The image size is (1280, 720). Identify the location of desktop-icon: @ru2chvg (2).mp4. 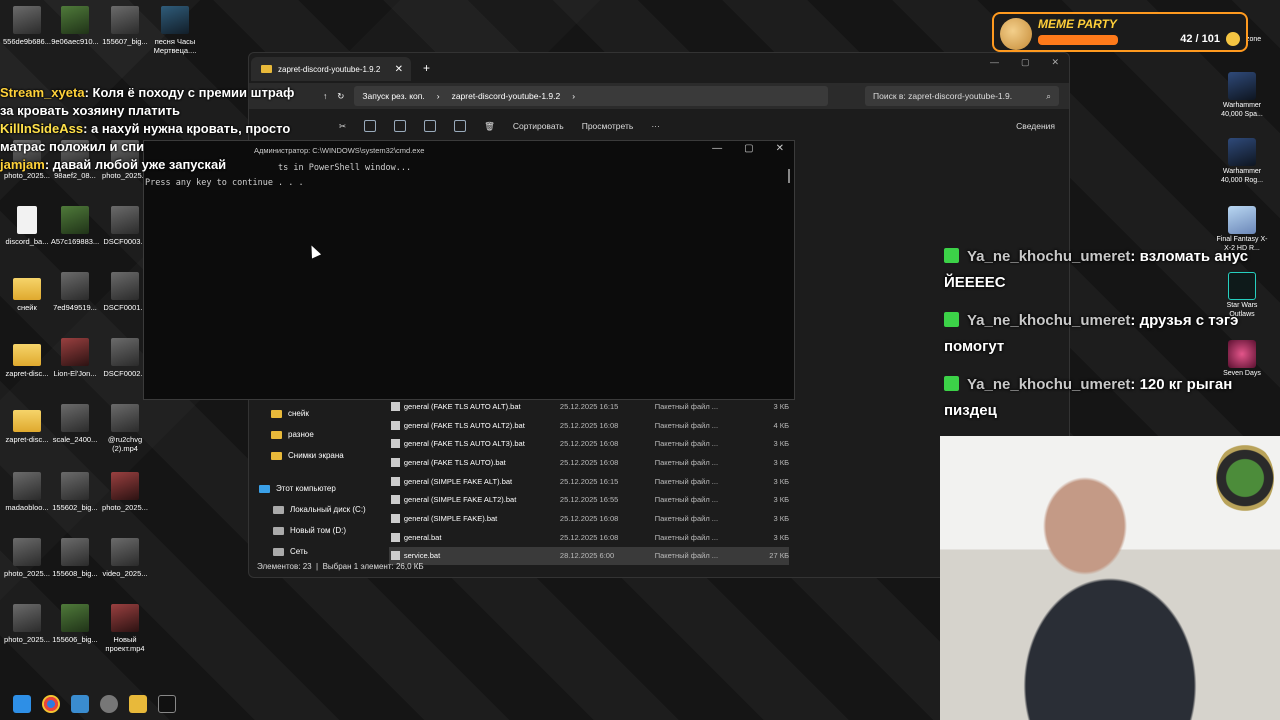
(125, 428).